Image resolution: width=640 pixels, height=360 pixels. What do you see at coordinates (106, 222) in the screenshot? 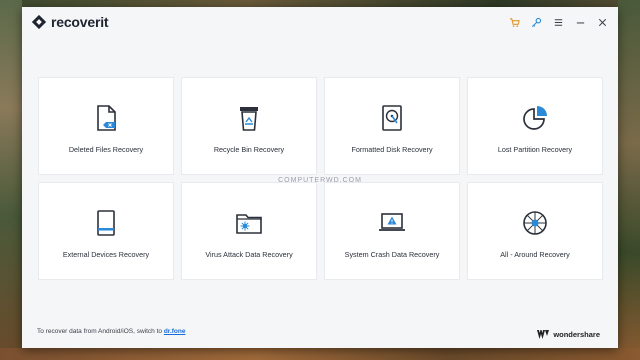
I see `external-device-icon` at bounding box center [106, 222].